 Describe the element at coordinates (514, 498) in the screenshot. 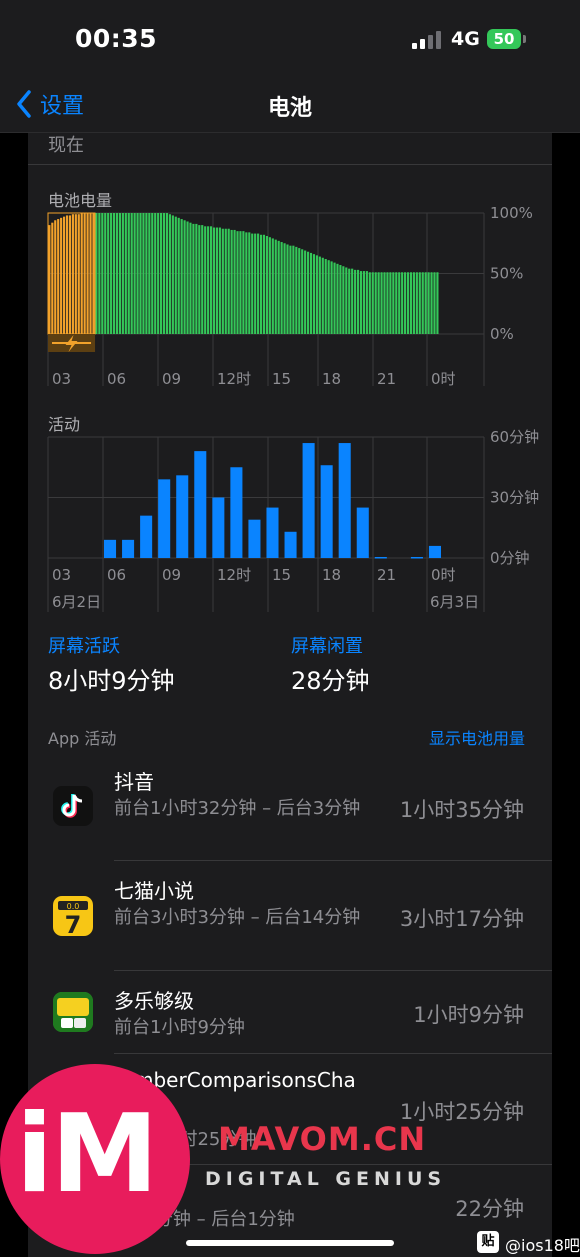

I see `y-tick-label: 30分钟` at that location.